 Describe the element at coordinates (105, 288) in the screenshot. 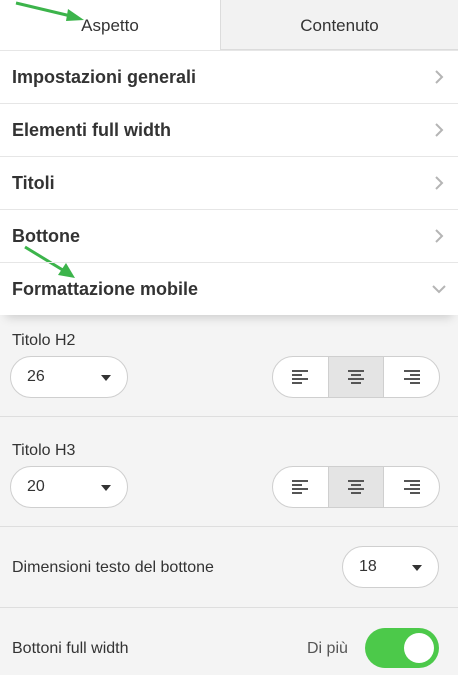

I see `section-title: Formattazione mobile` at that location.